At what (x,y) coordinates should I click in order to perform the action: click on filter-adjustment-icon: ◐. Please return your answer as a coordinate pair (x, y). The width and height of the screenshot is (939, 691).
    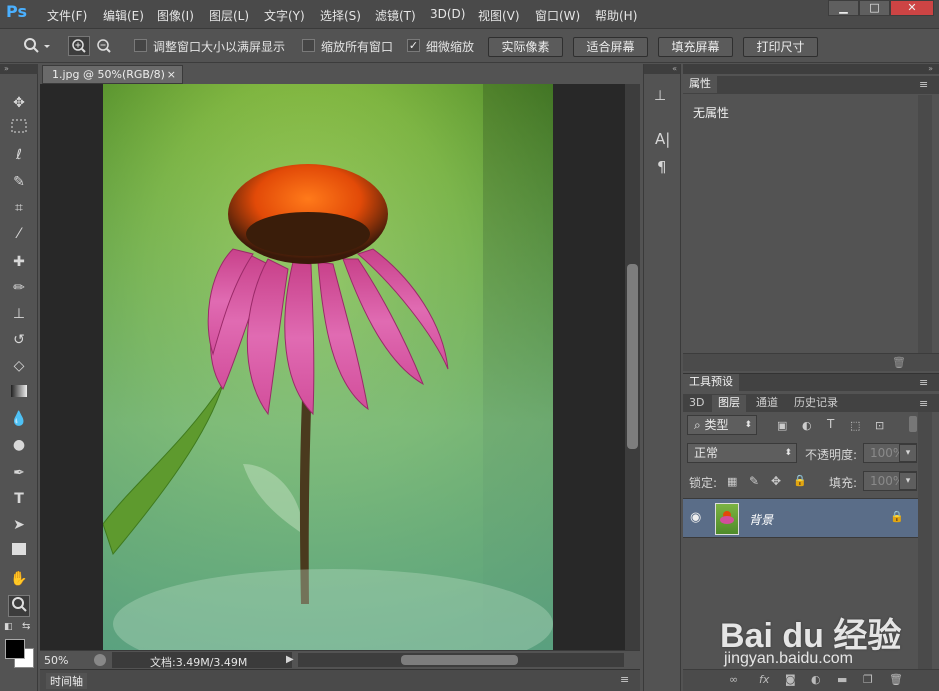
    Looking at the image, I should click on (807, 425).